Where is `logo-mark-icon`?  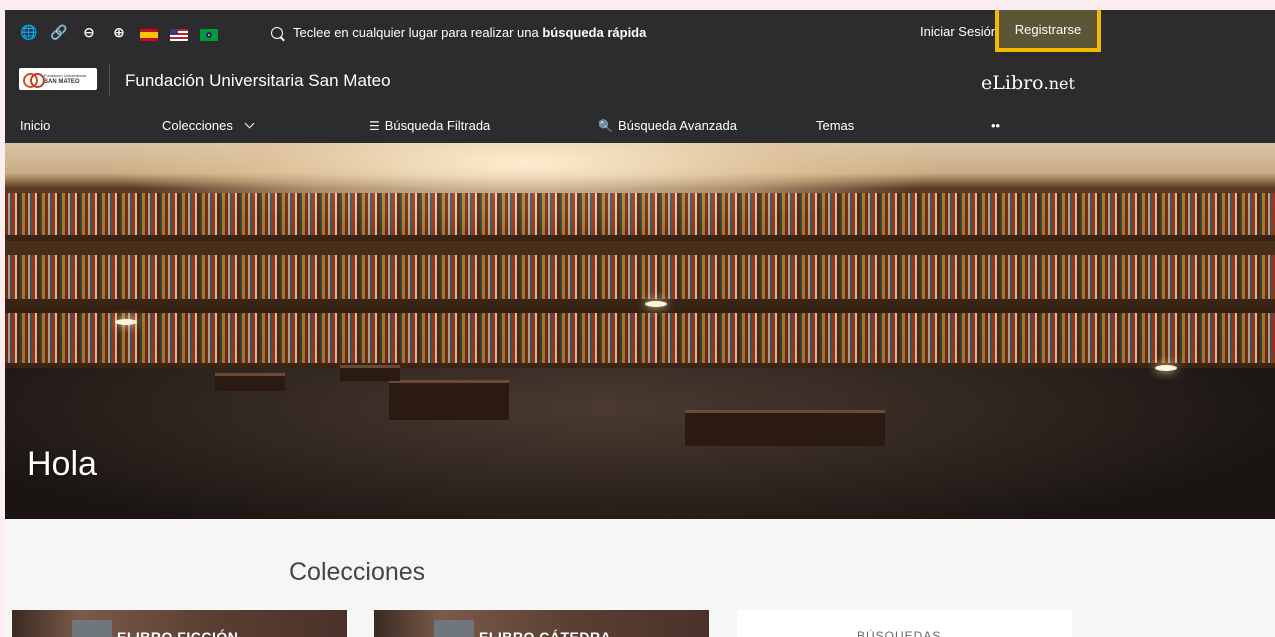
logo-mark-icon is located at coordinates (34, 80).